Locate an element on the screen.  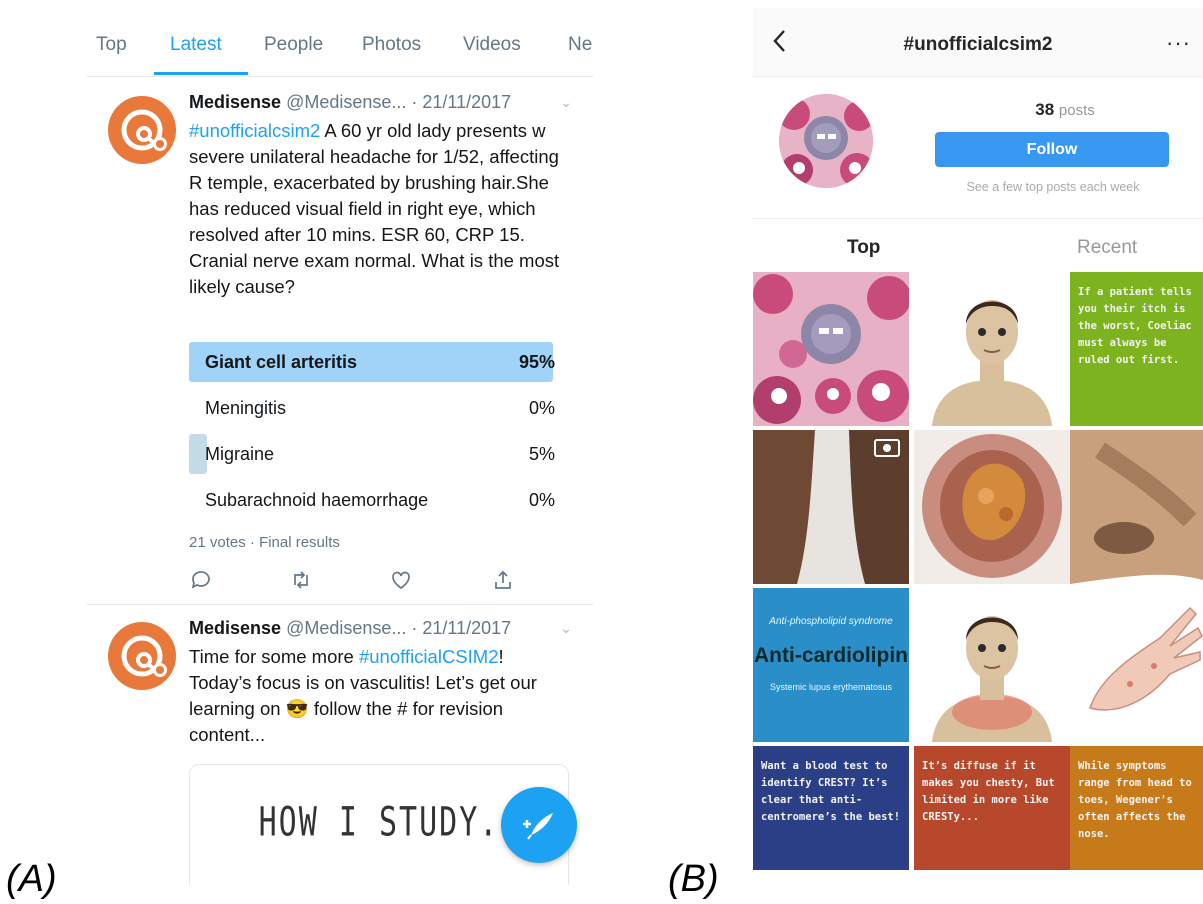
compose-button is located at coordinates (539, 825).